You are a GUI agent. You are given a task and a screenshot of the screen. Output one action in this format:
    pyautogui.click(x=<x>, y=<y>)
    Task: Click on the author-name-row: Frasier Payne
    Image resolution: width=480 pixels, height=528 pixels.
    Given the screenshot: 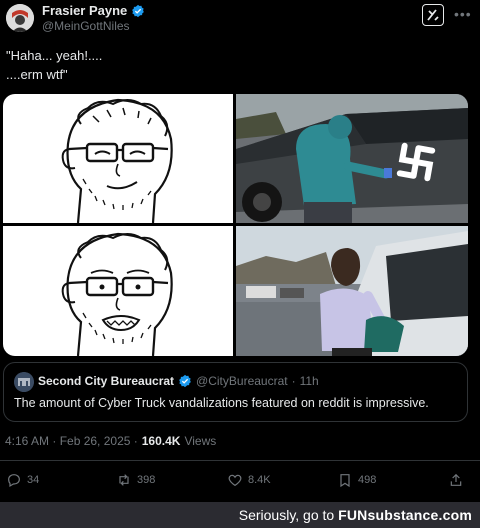 What is the action you would take?
    pyautogui.click(x=93, y=10)
    